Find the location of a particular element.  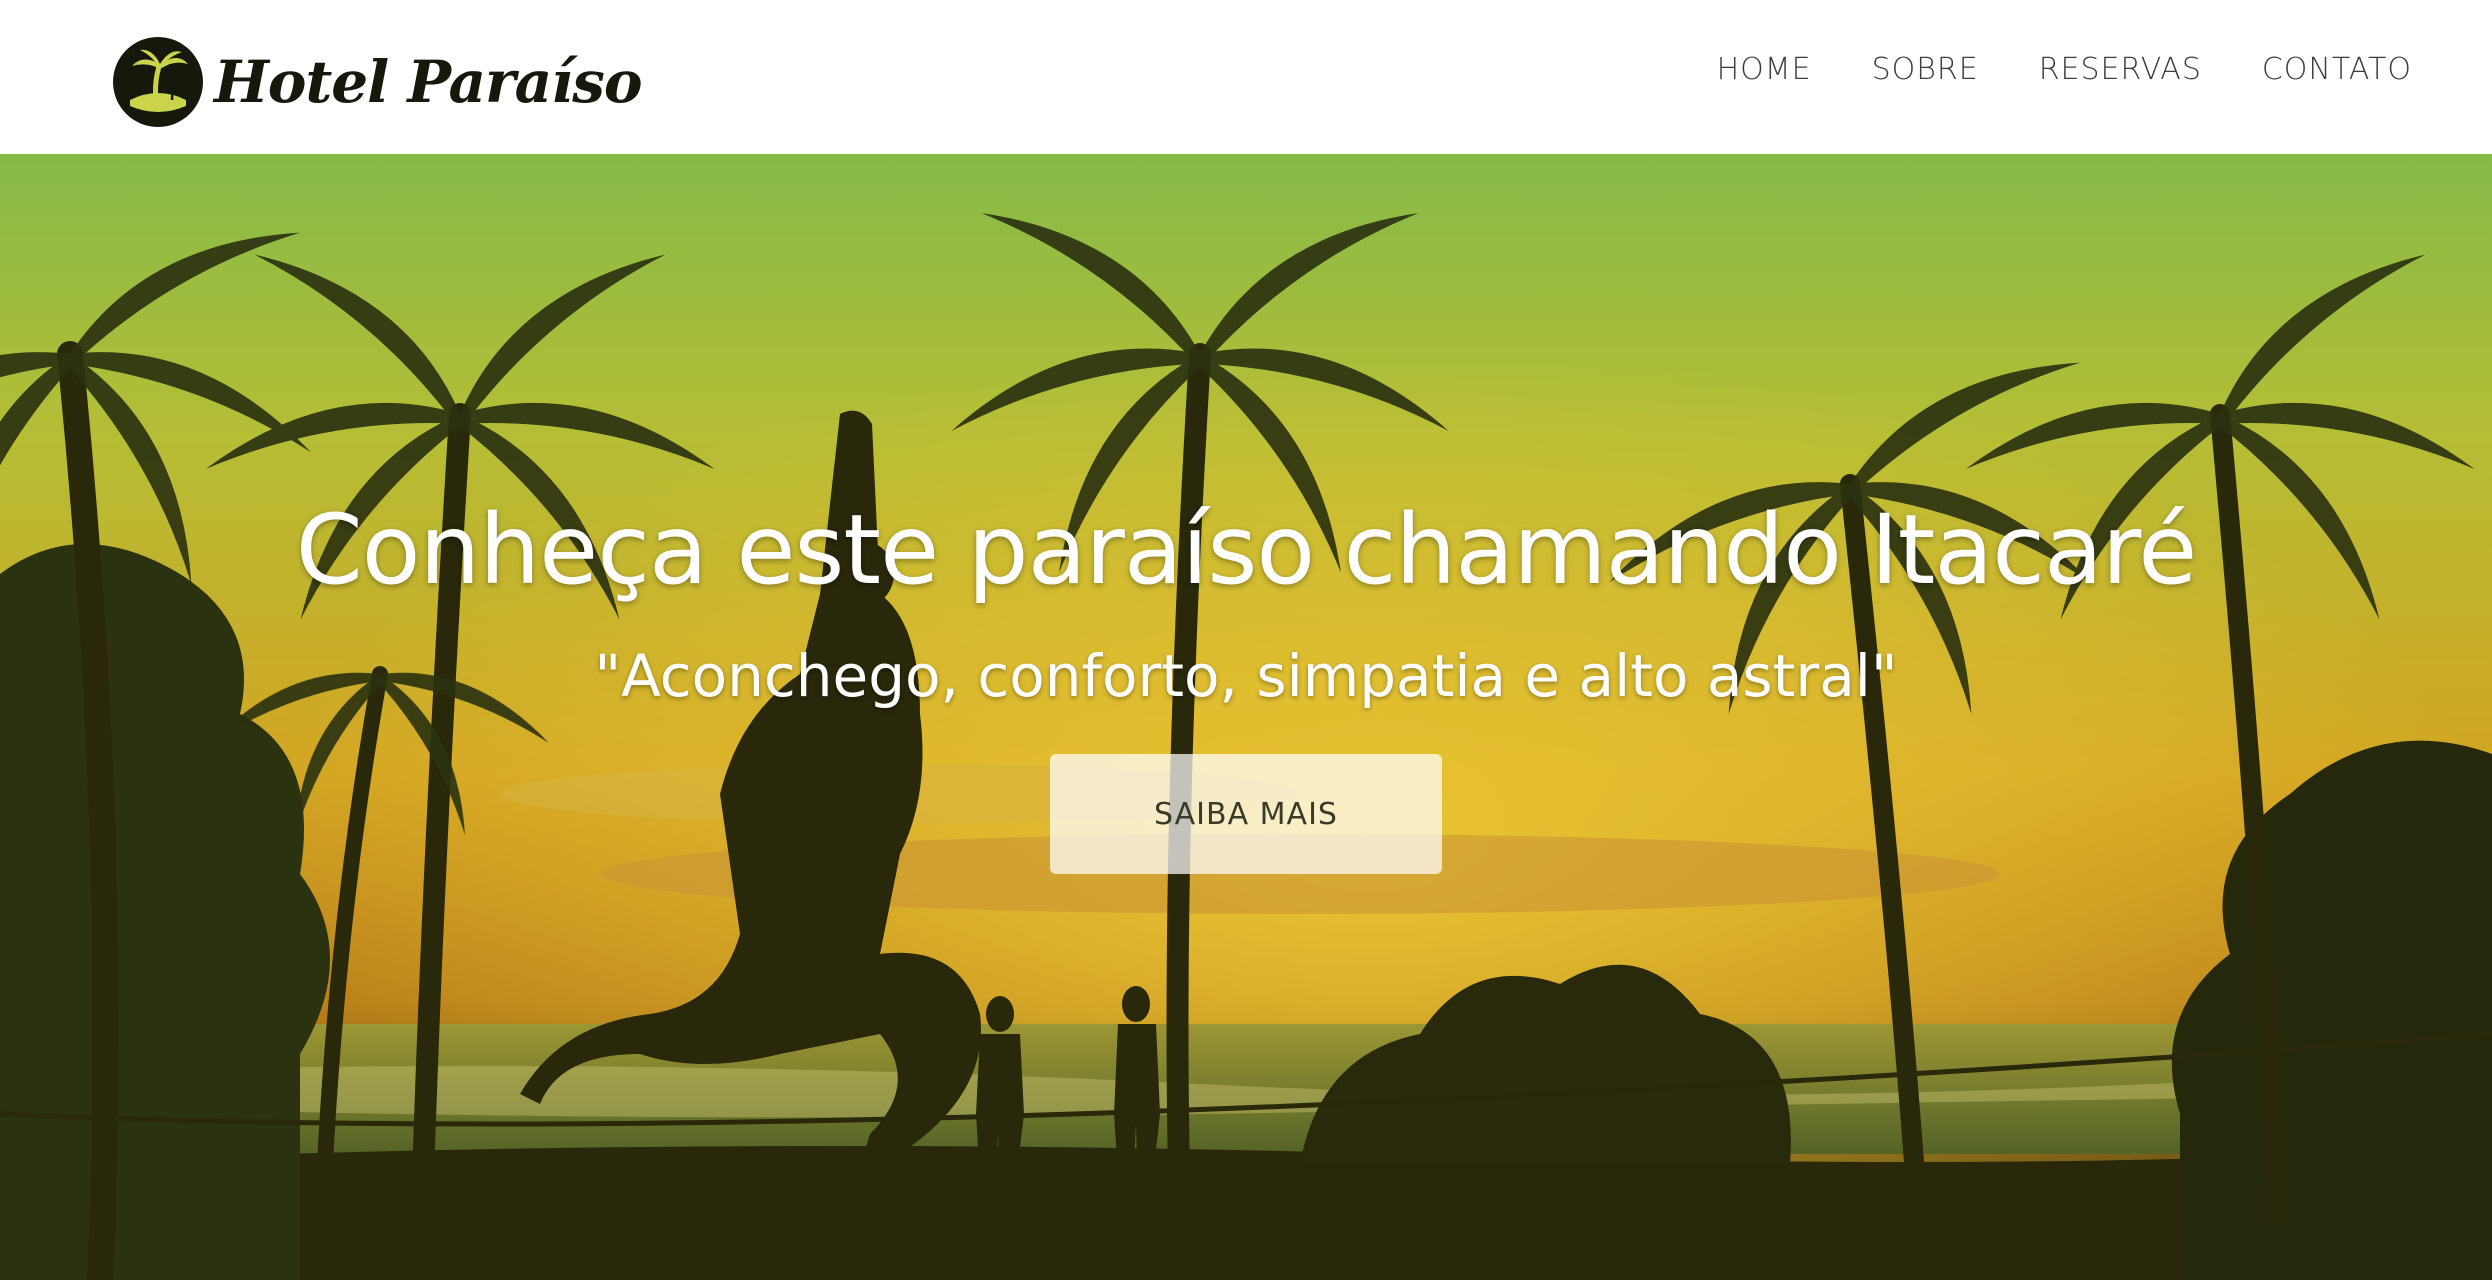

nav-item-contato: CONTATO is located at coordinates (2337, 69).